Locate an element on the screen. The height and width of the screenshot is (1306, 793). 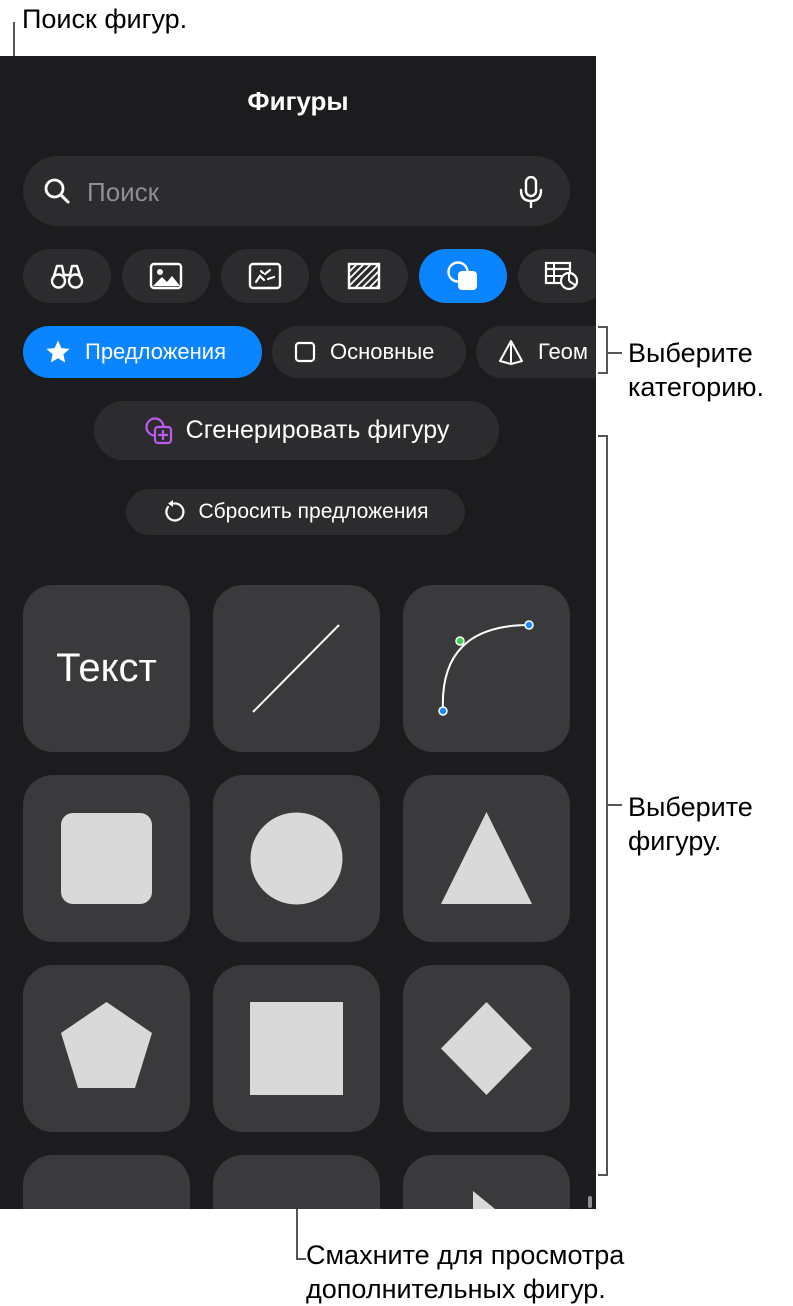
line-shape is located at coordinates (296, 668).